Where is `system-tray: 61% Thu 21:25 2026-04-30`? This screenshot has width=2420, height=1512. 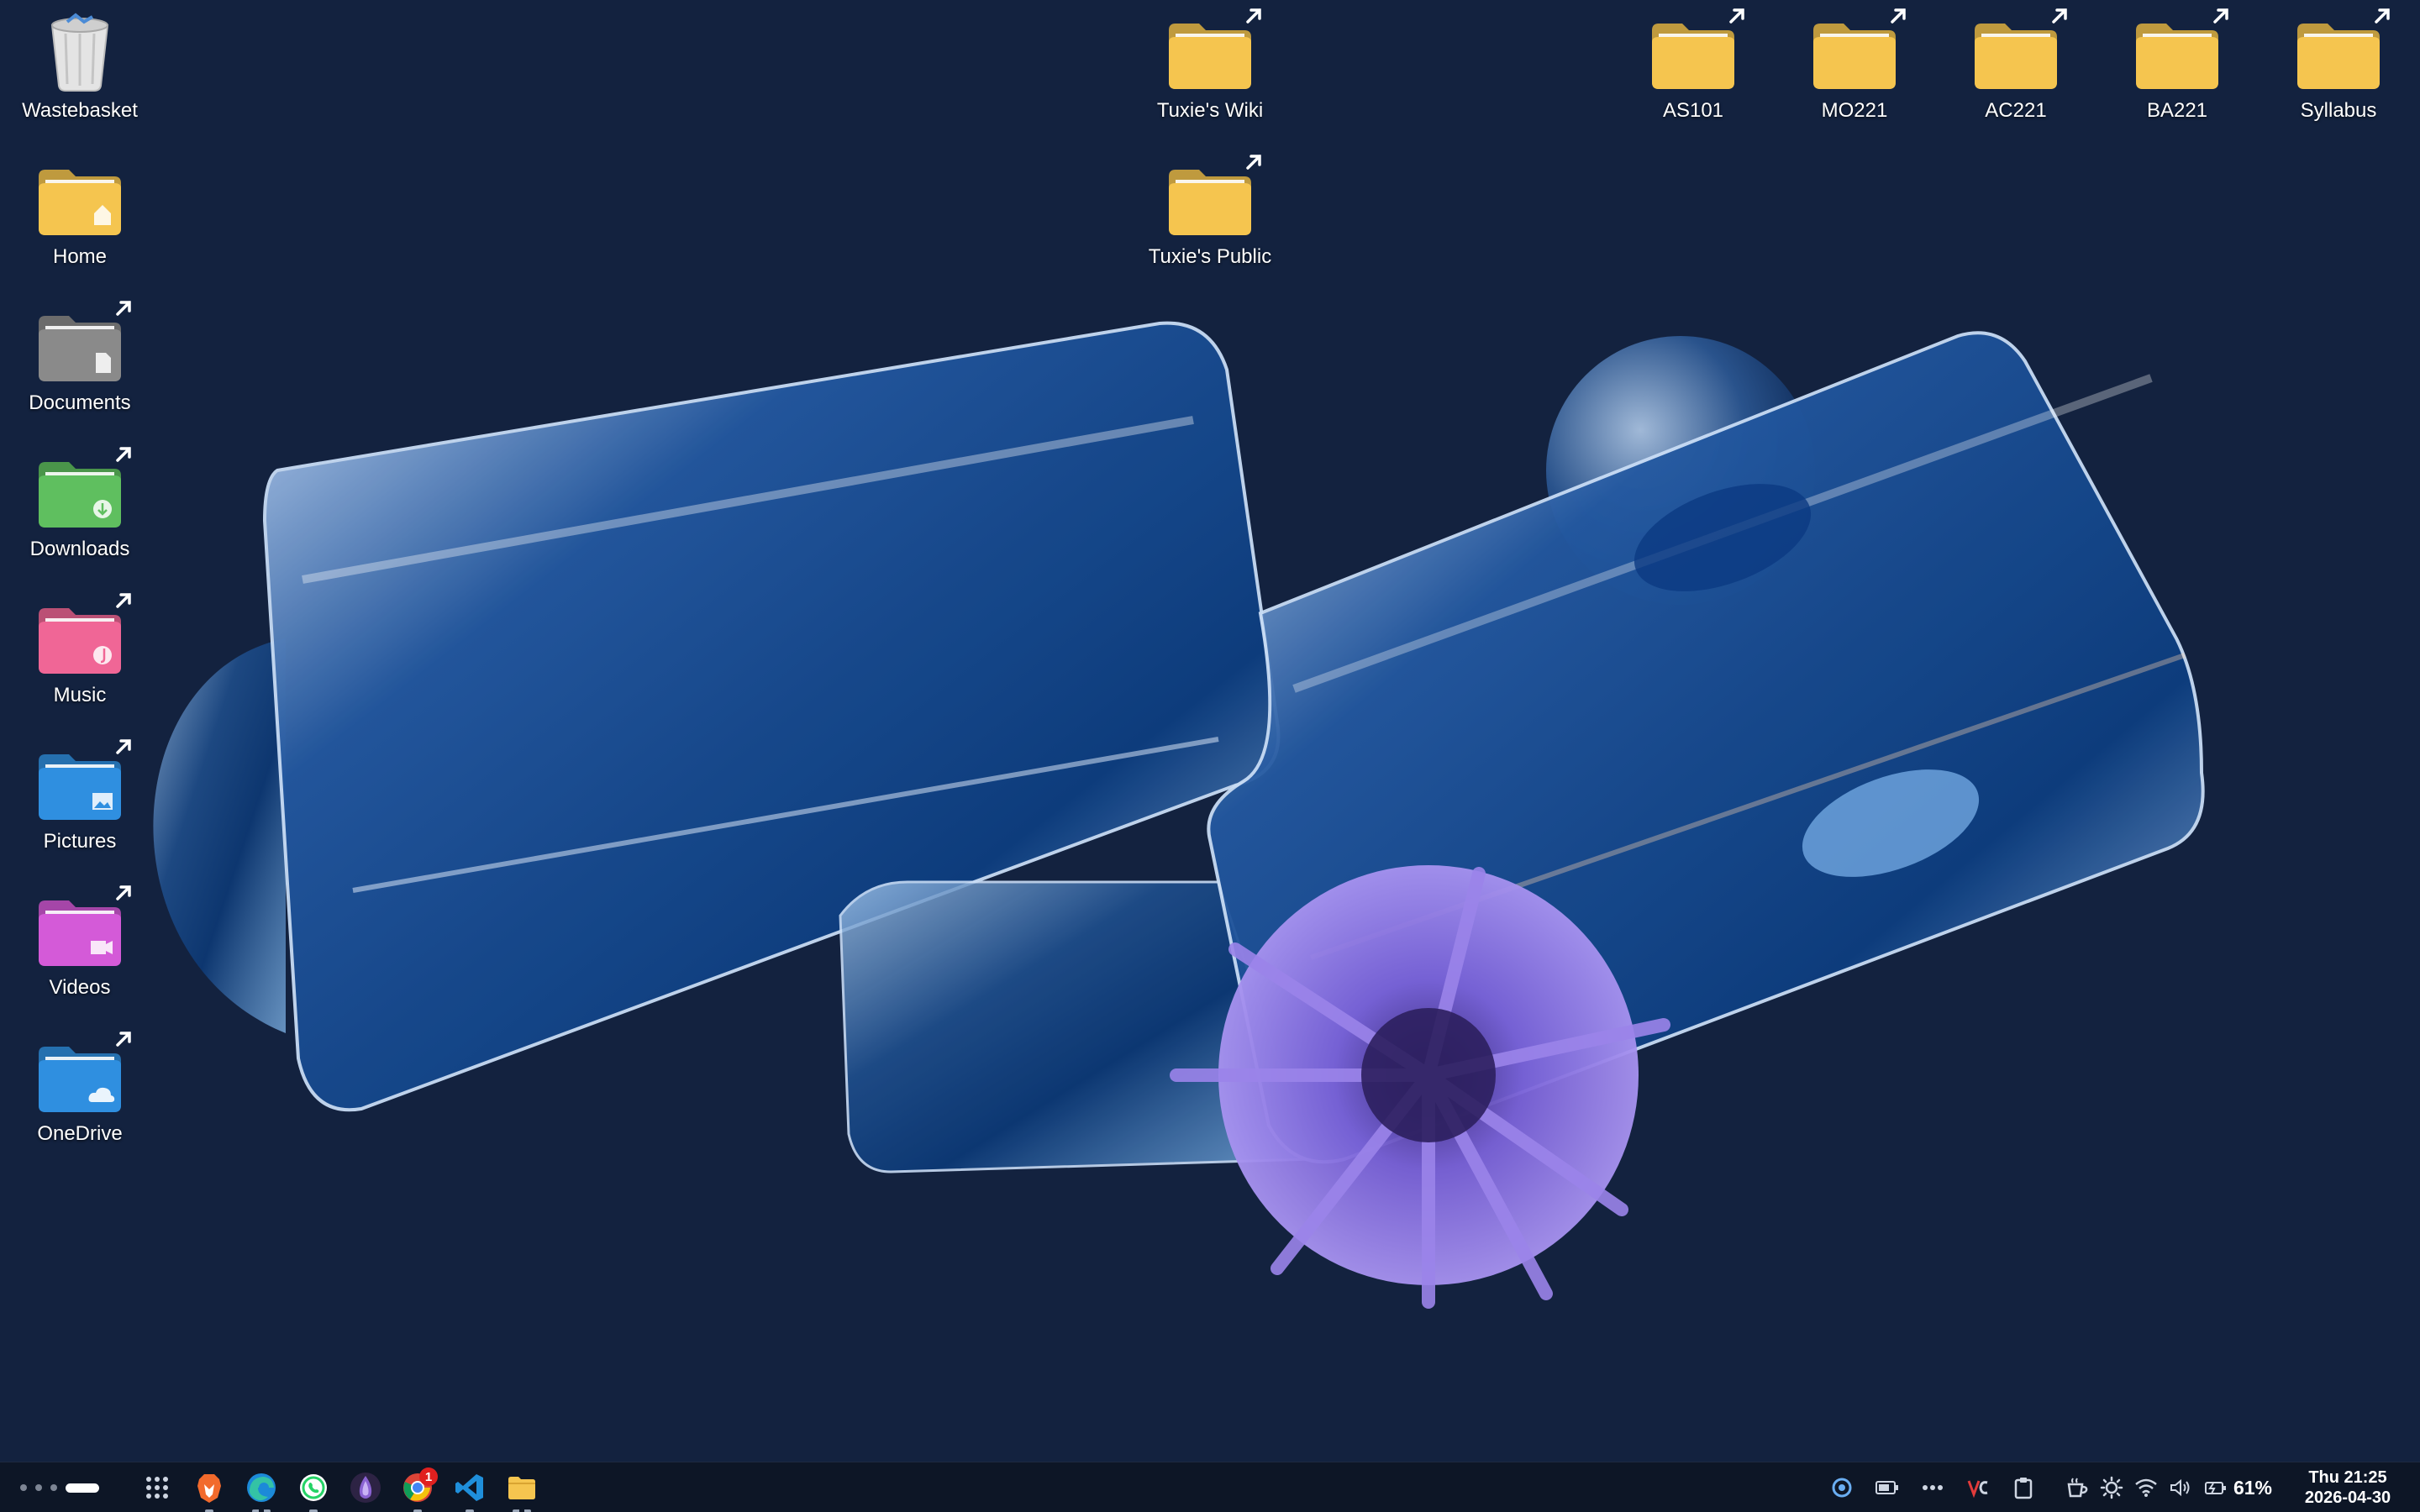
system-tray: 61% Thu 21:25 2026-04-30 is located at coordinates (2122, 1487).